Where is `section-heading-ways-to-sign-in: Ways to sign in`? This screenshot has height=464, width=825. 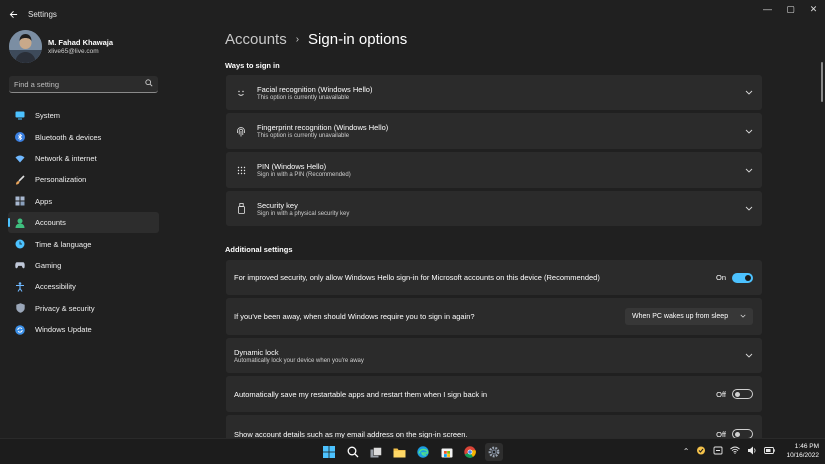
section-heading-ways-to-sign-in: Ways to sign in is located at coordinates (252, 65).